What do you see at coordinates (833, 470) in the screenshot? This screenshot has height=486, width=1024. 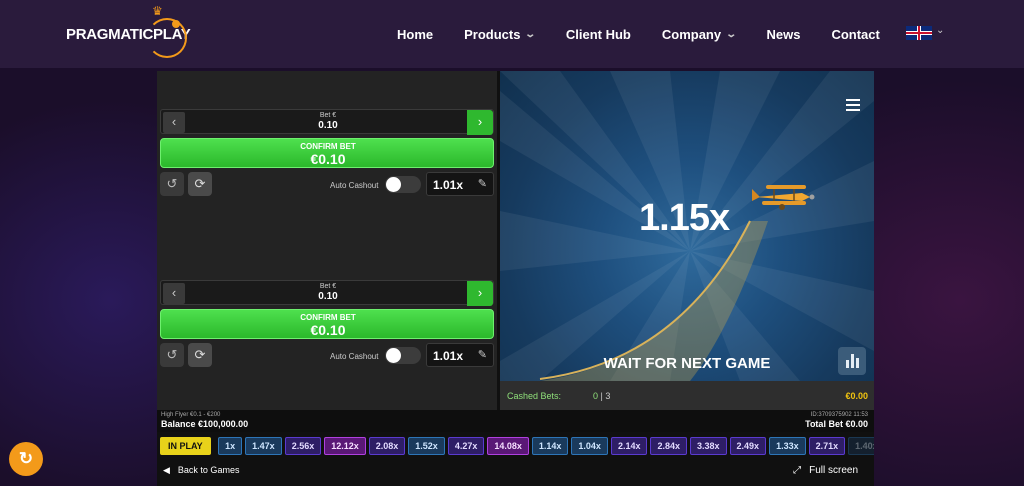 I see `fullscreen-label: Full screen` at bounding box center [833, 470].